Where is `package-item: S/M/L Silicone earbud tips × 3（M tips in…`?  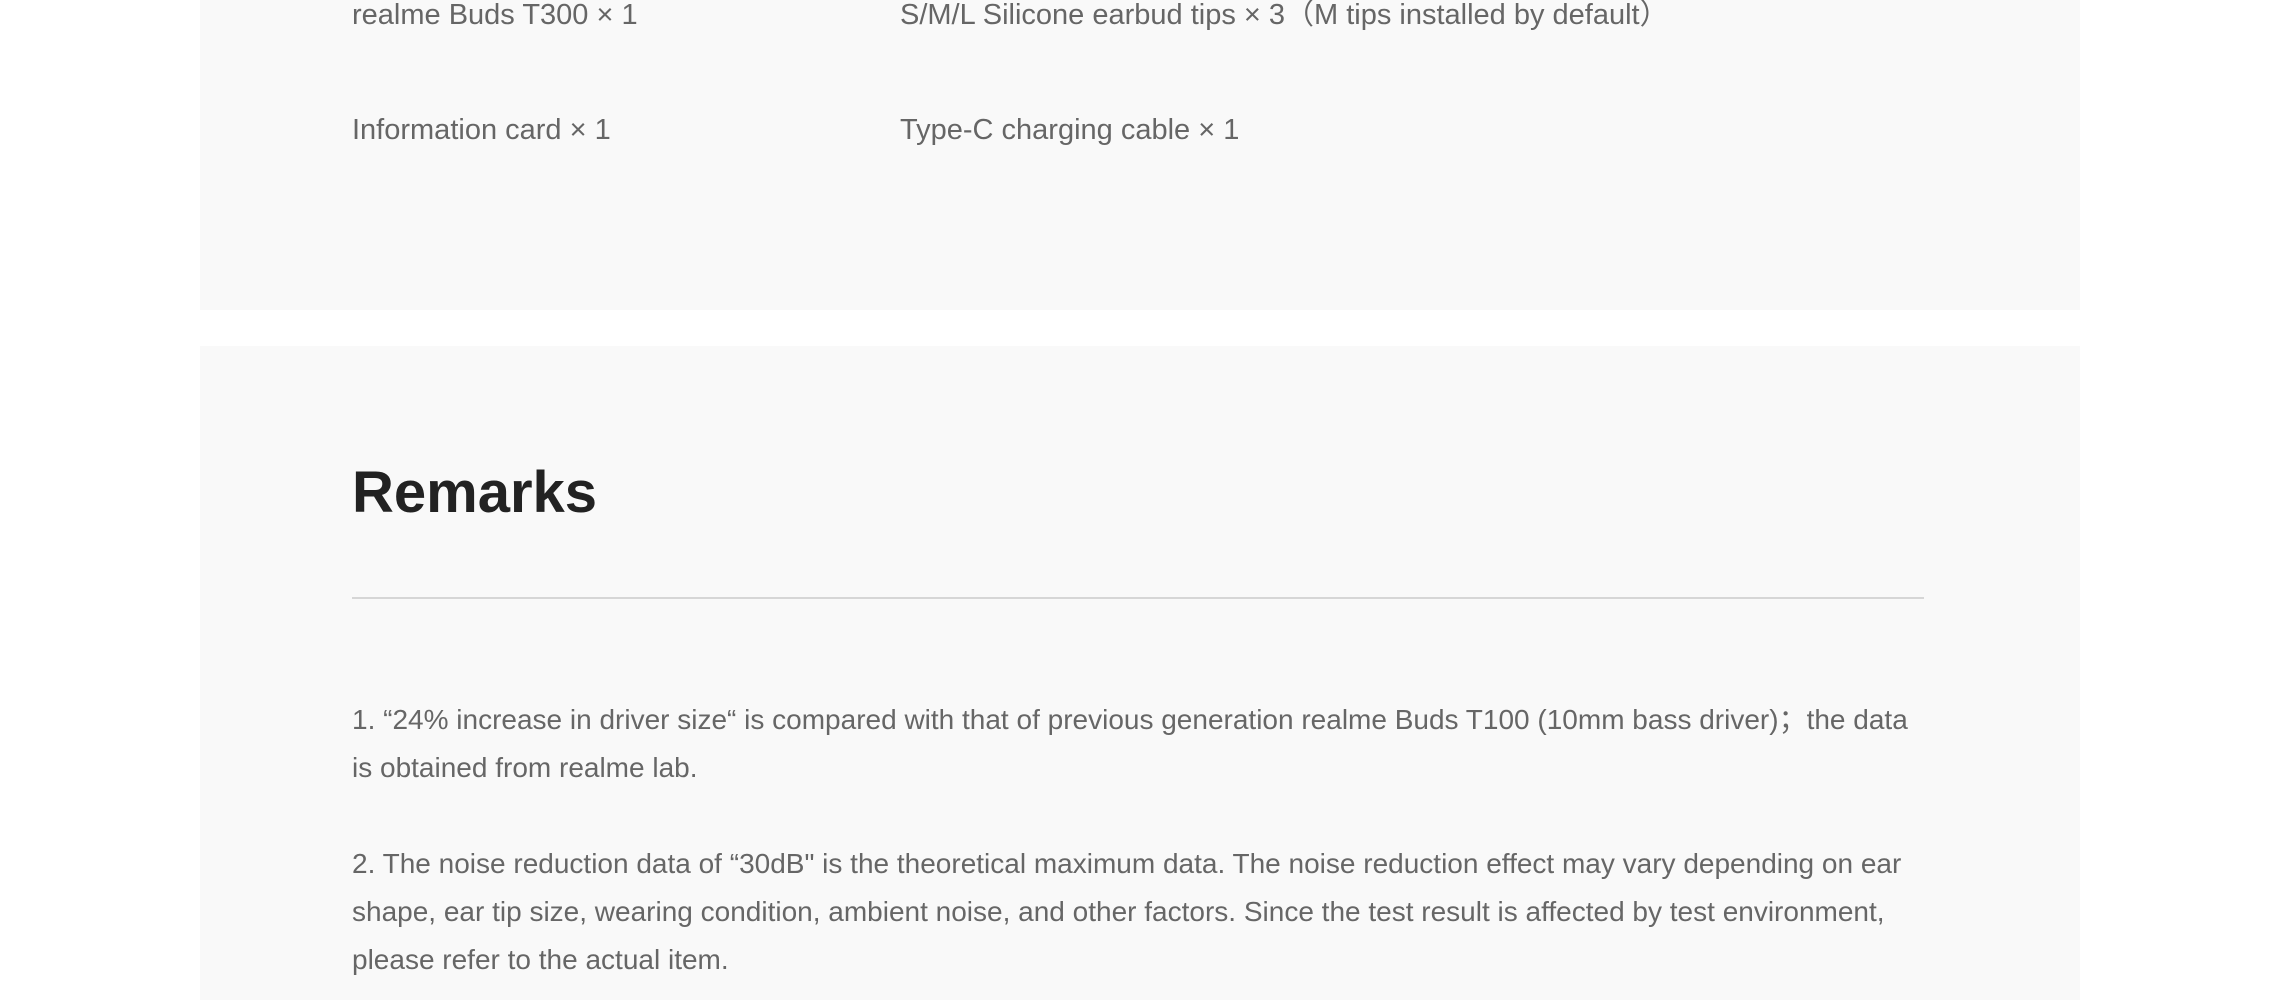 package-item: S/M/L Silicone earbud tips × 3（M tips in… is located at coordinates (1284, 15).